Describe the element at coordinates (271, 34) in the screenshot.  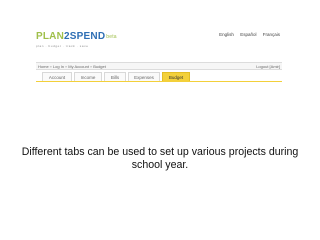
I see `language-link-francais: Français` at that location.